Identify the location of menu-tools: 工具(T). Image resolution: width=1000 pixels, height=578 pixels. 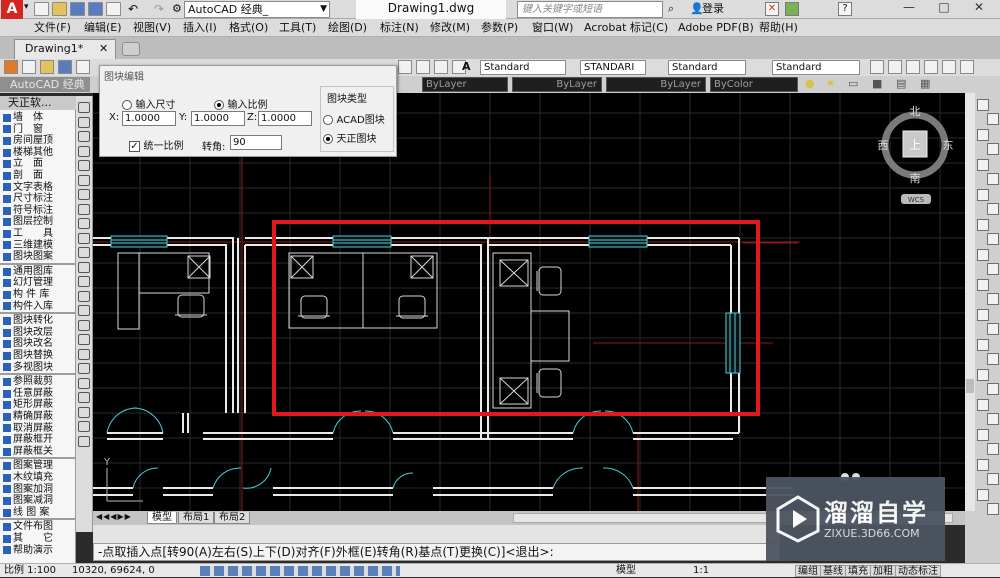
(297, 27).